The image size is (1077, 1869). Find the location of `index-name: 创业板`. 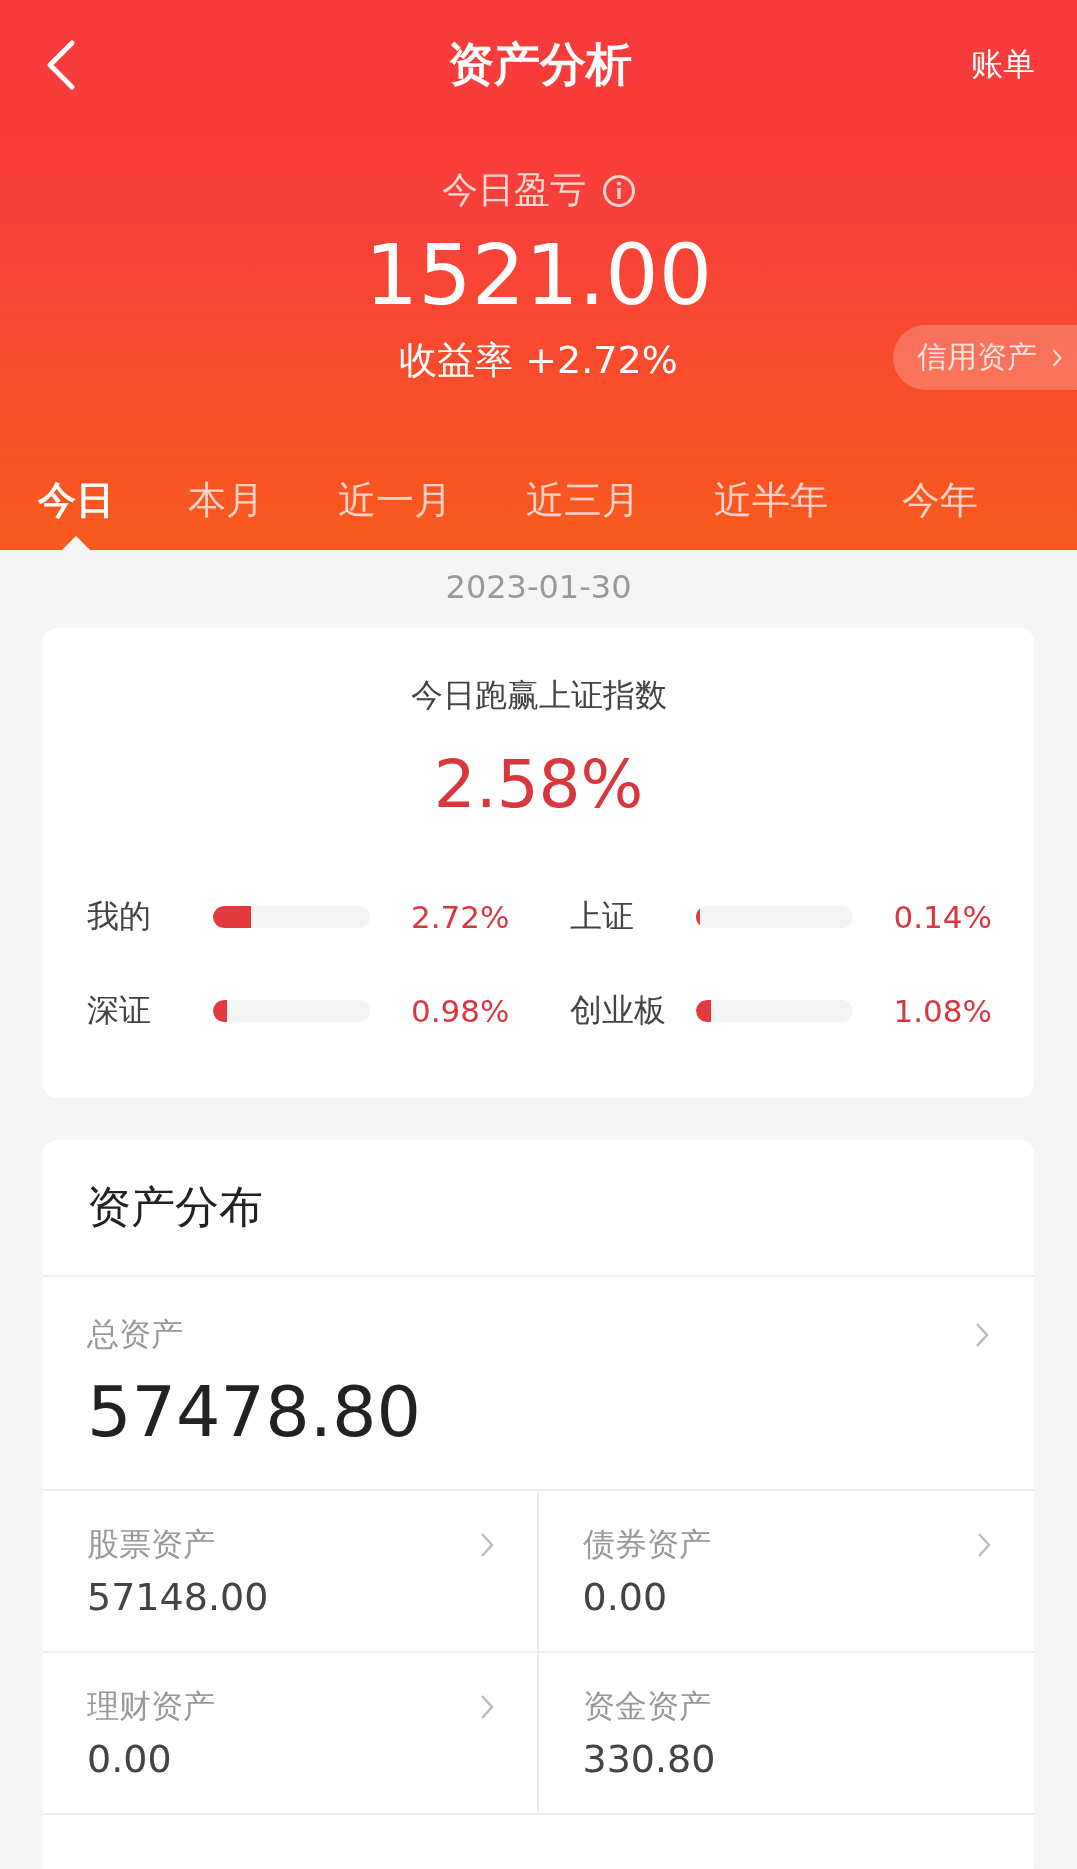

index-name: 创业板 is located at coordinates (618, 1010).